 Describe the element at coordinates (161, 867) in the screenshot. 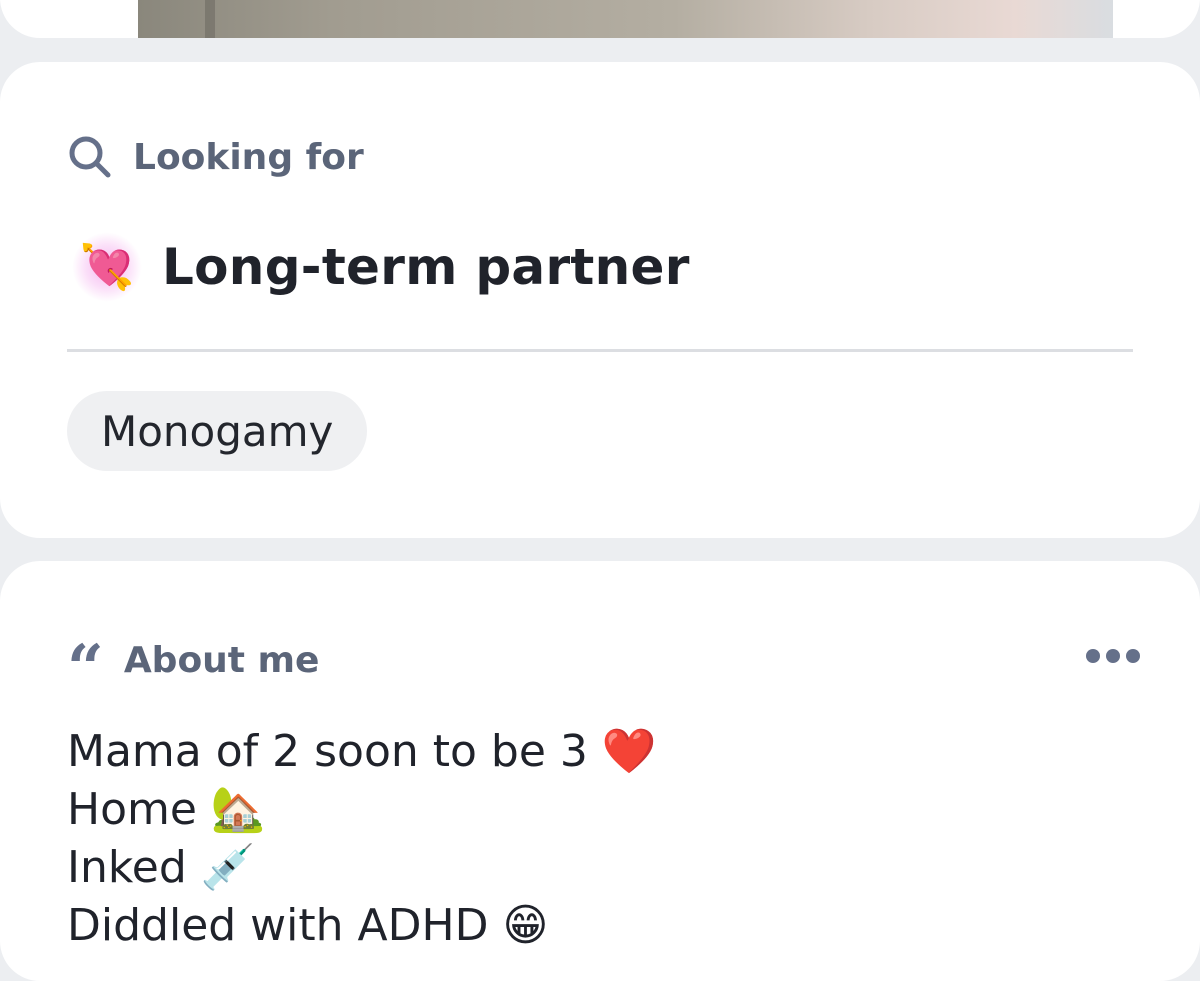

I see `bio-line: Inked 💉` at that location.